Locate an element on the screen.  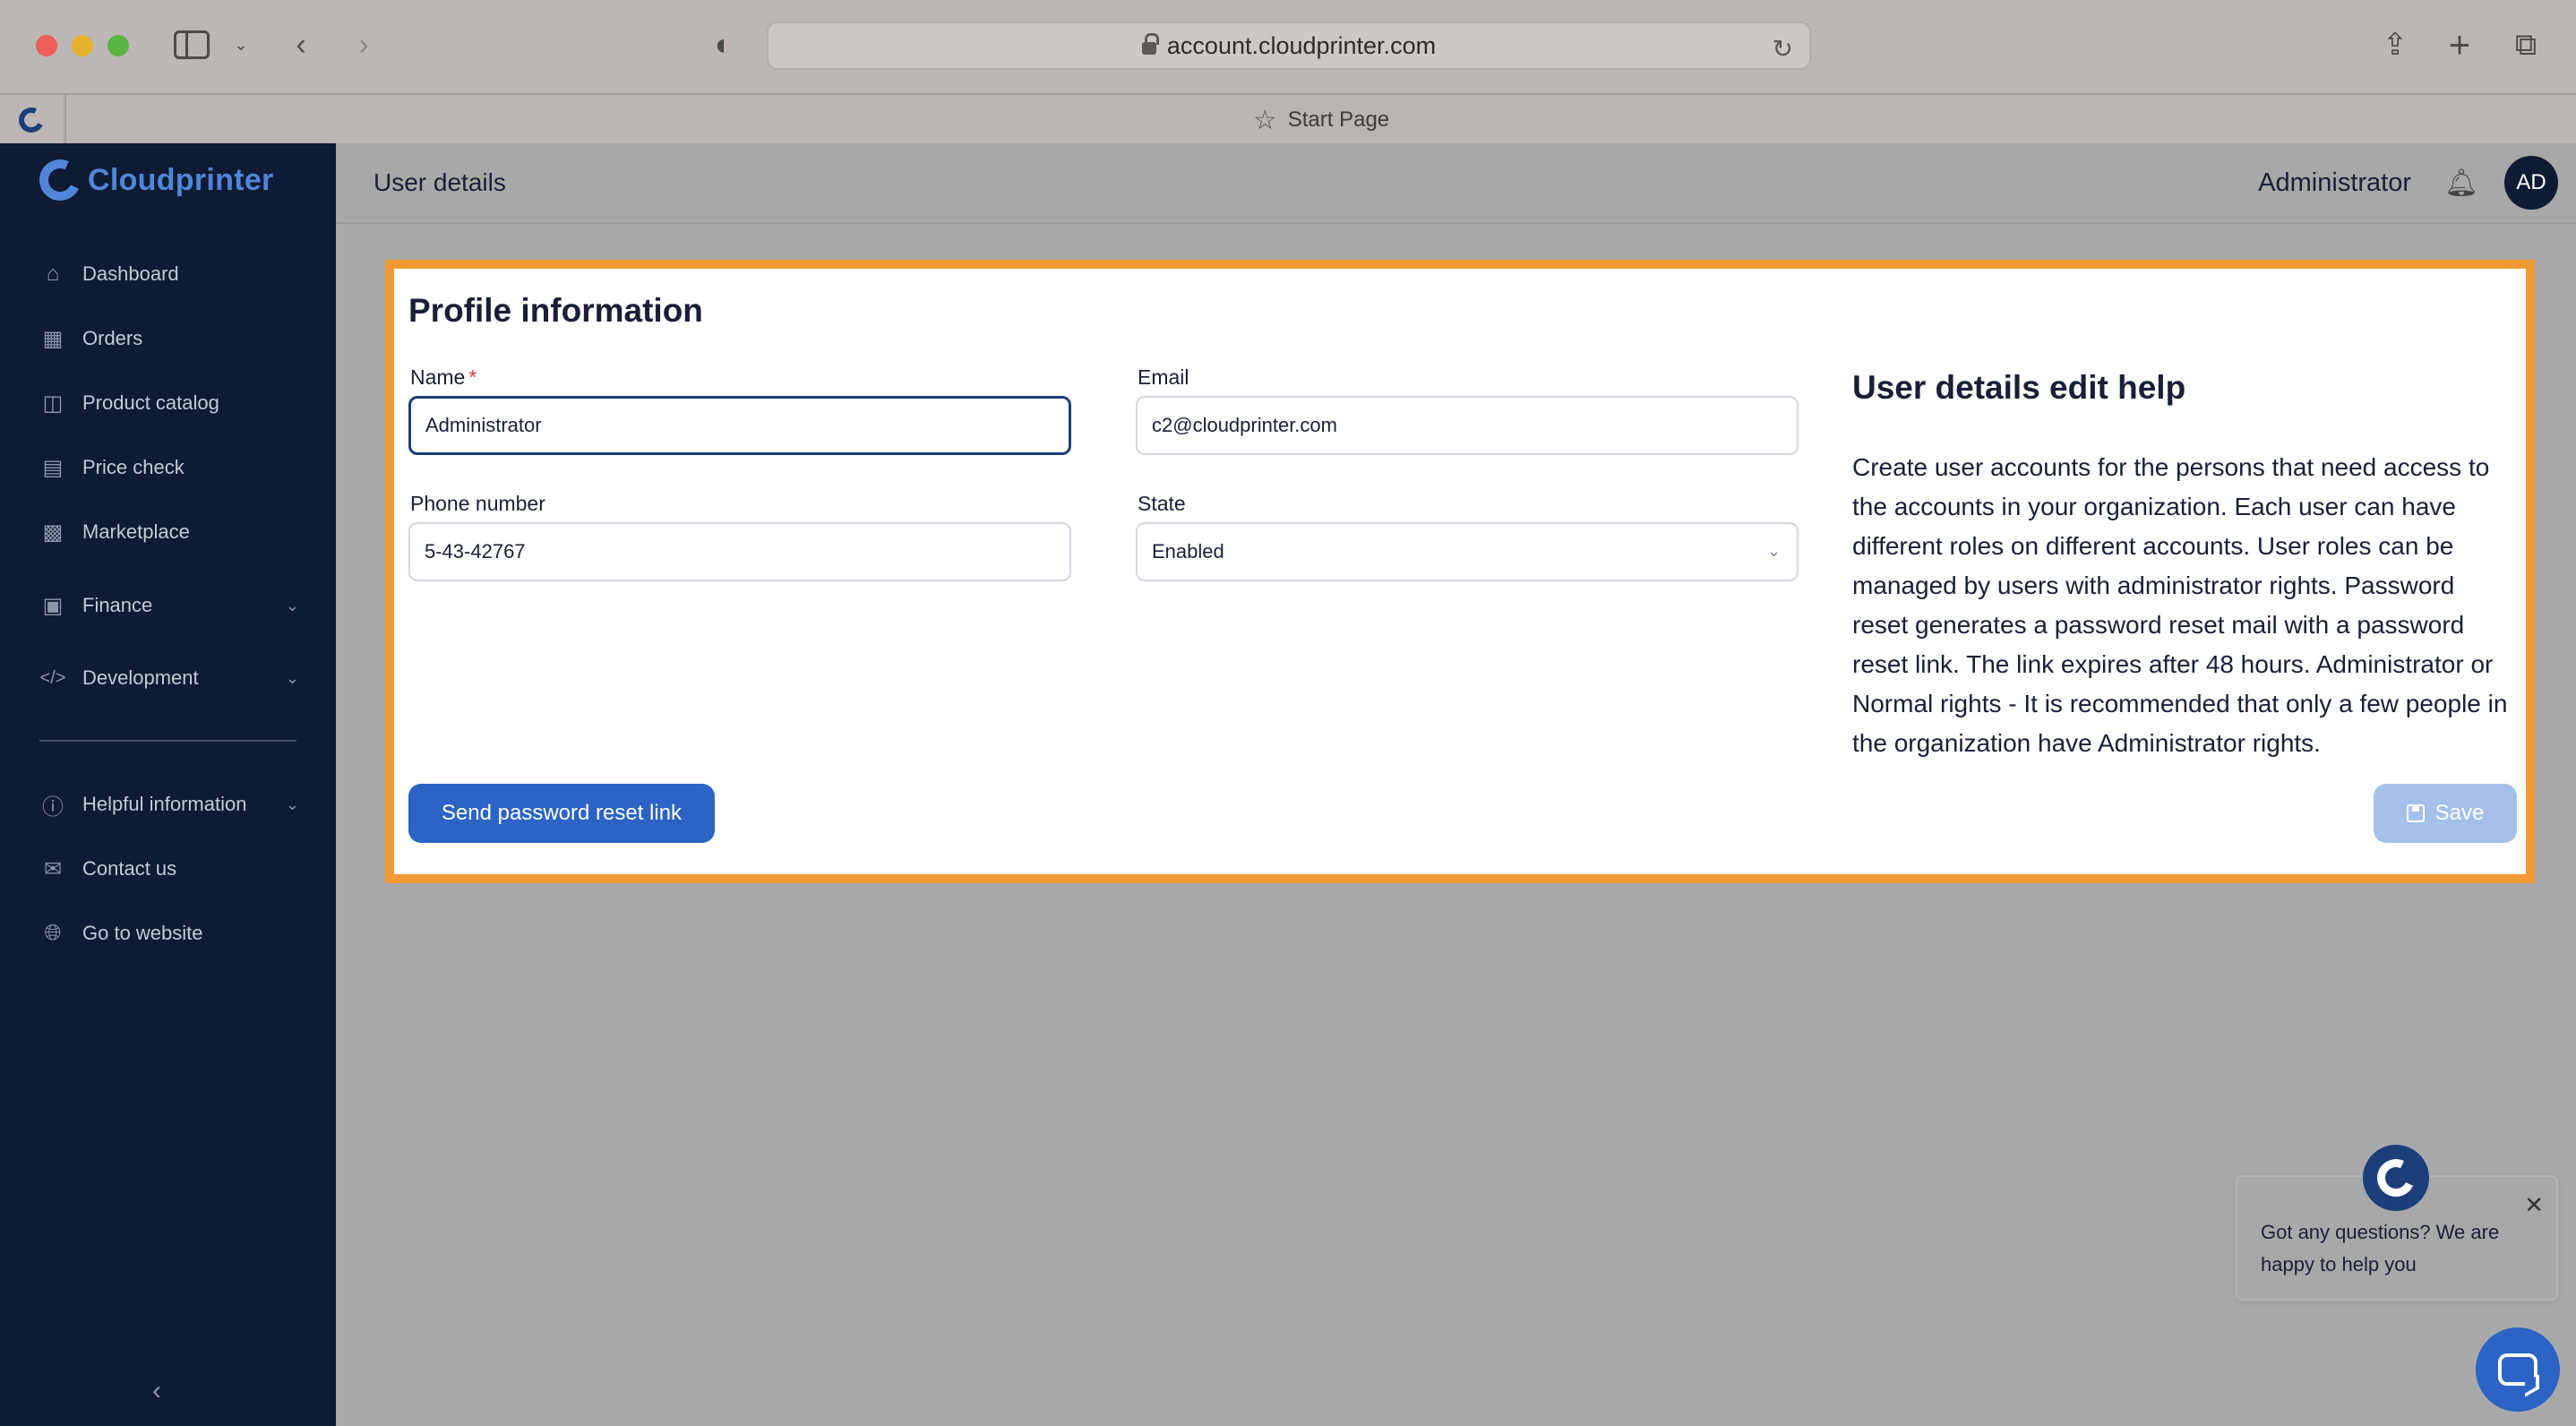
email-label: Email is located at coordinates (1163, 377).